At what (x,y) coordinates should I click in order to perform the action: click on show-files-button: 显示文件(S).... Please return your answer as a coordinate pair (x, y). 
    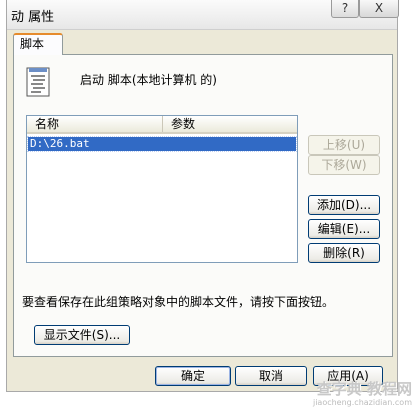
    Looking at the image, I should click on (82, 335).